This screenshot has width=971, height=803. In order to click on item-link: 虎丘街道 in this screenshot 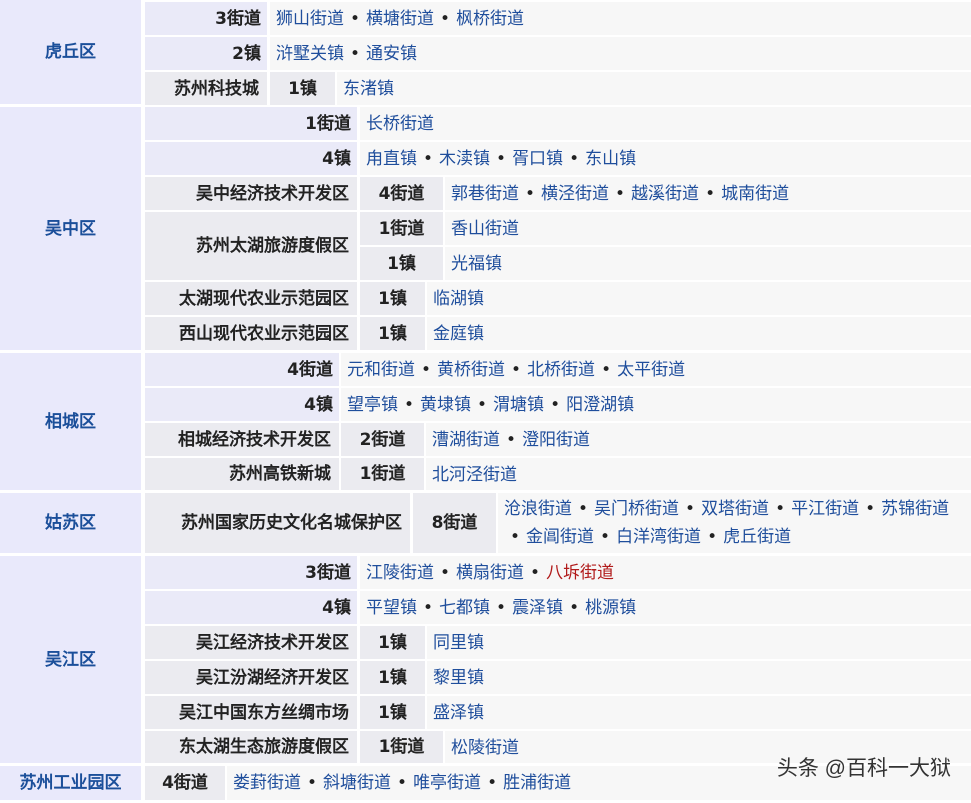, I will do `click(757, 537)`.